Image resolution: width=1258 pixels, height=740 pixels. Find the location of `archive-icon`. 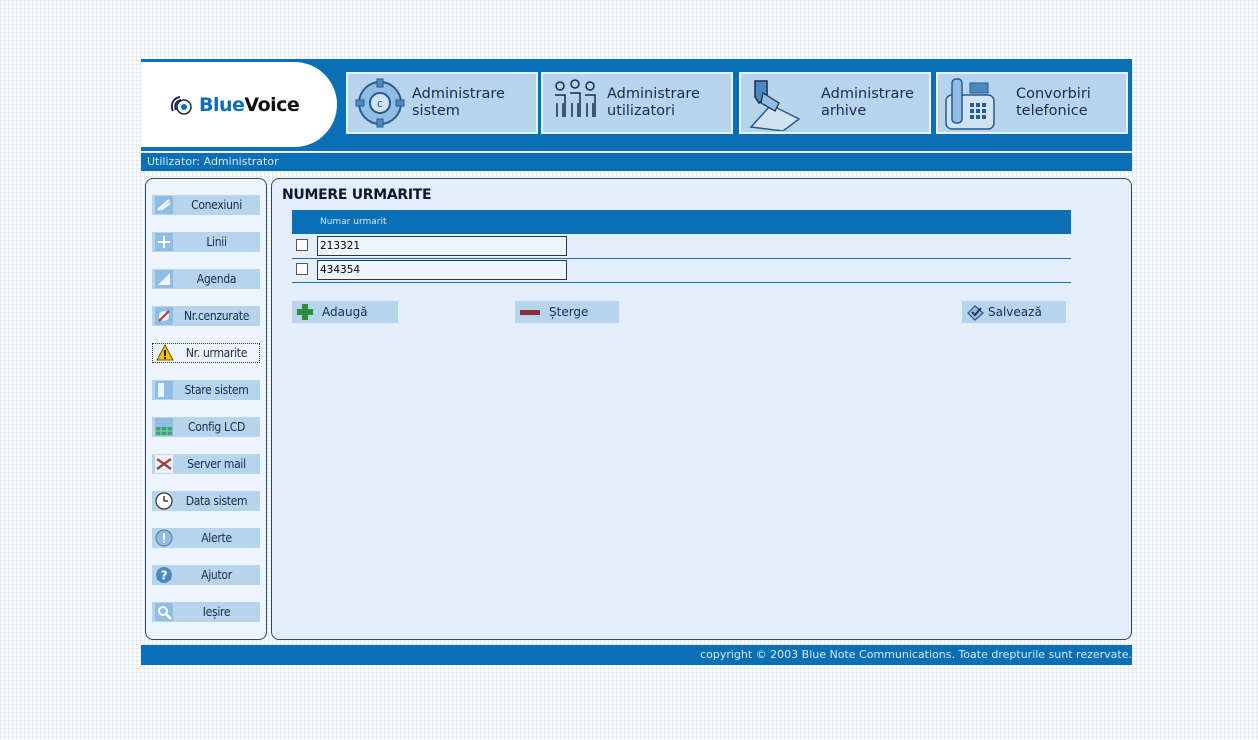

archive-icon is located at coordinates (775, 105).